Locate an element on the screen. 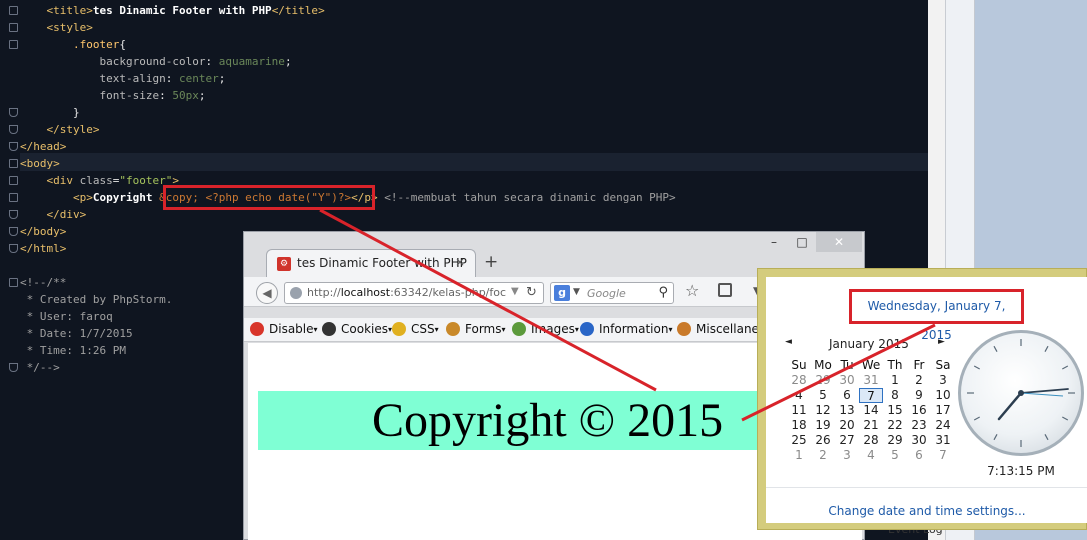 Image resolution: width=1087 pixels, height=540 pixels. code-line: </html> is located at coordinates (43, 248).